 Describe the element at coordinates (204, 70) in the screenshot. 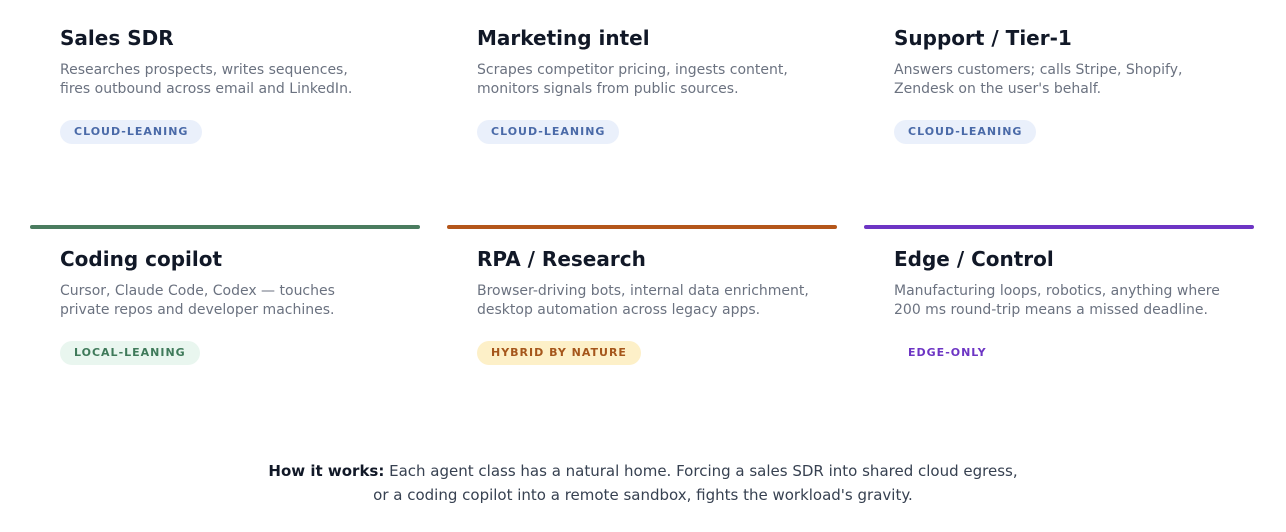

I see `card-description-line: Researches prospects, writes sequences,` at that location.